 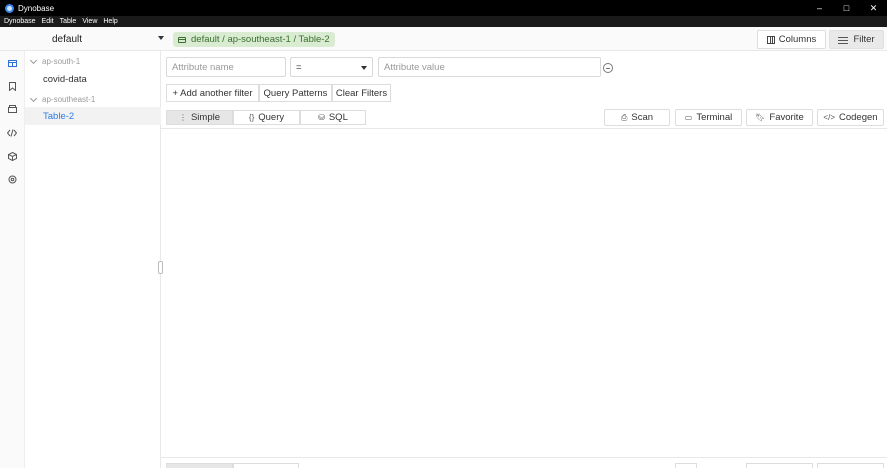 I want to click on filter-button: Filter, so click(x=856, y=39).